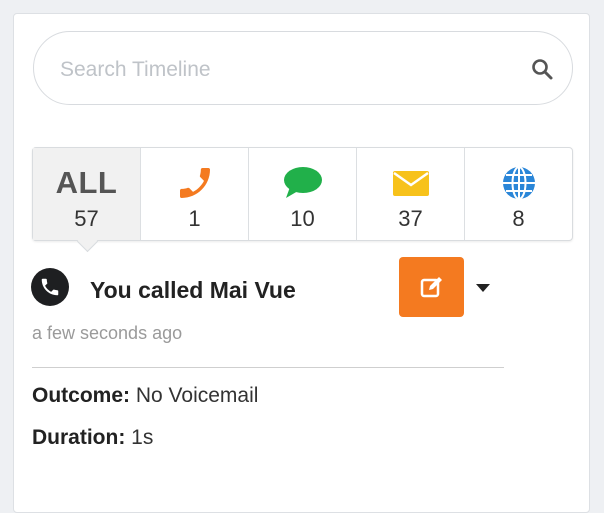 Image resolution: width=604 pixels, height=513 pixels. Describe the element at coordinates (410, 183) in the screenshot. I see `envelope-icon` at that location.